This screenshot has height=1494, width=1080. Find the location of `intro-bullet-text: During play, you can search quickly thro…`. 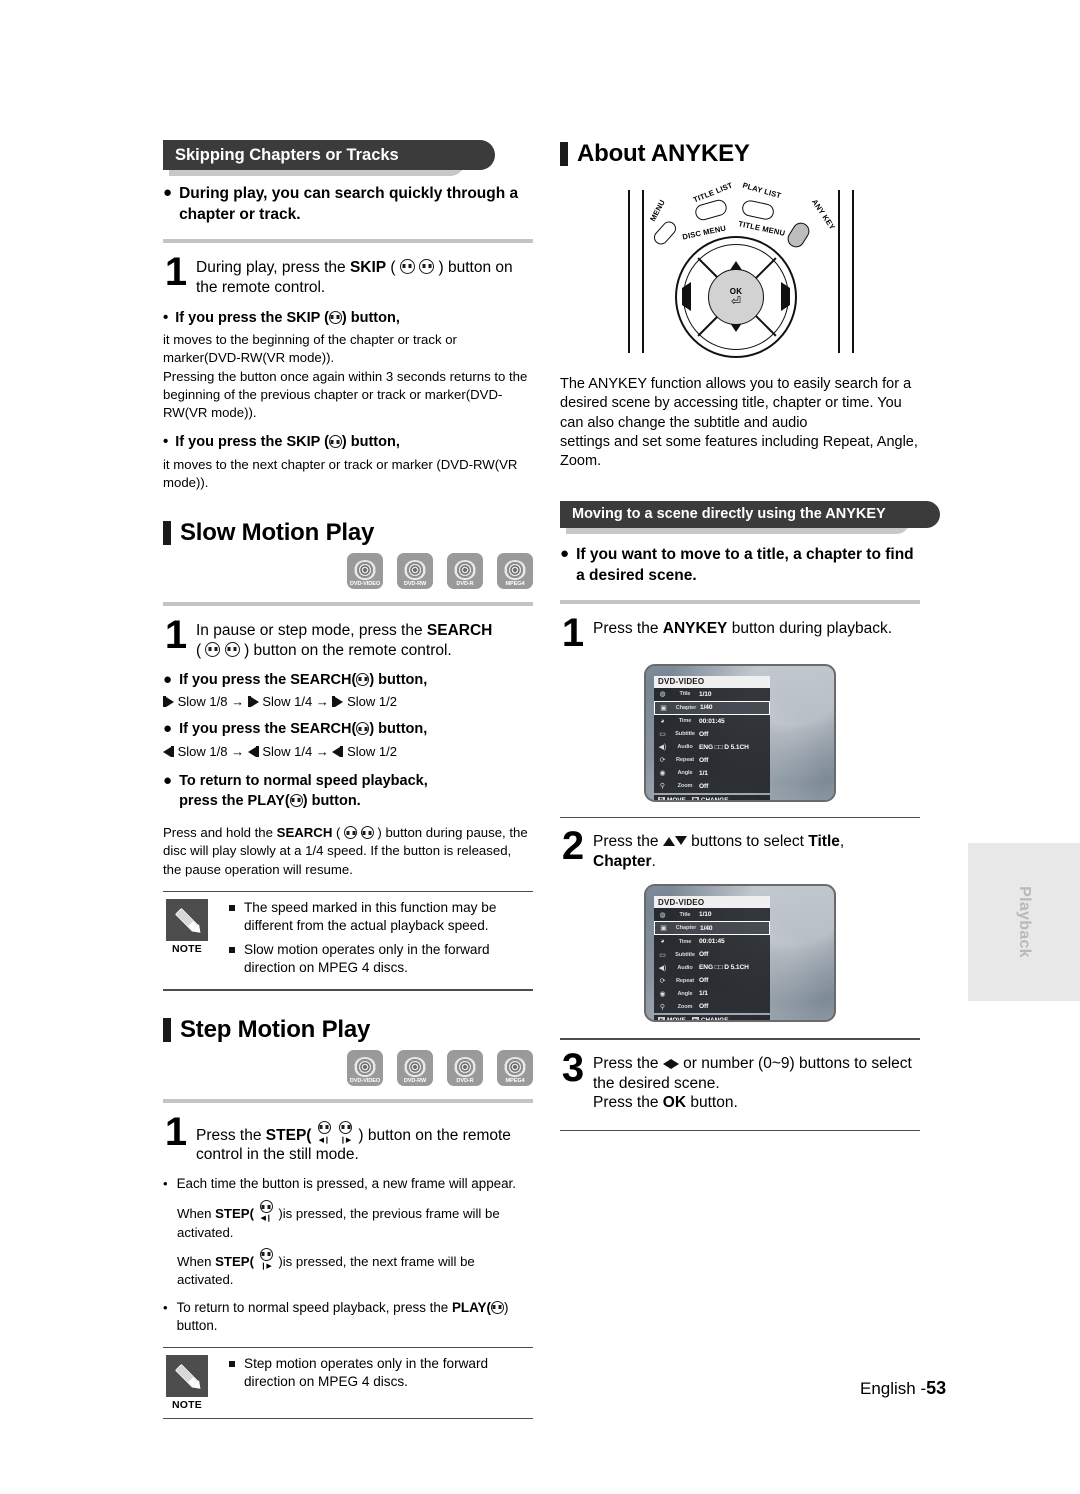

intro-bullet-text: During play, you can search quickly thro… is located at coordinates (349, 204).